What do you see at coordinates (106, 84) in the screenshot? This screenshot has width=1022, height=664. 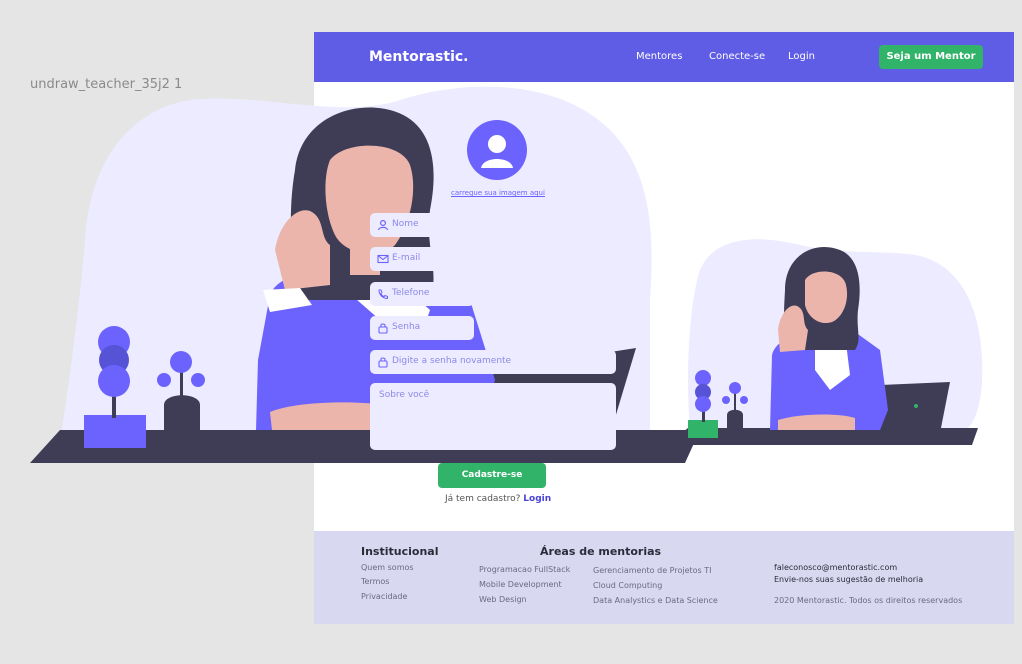 I see `frame-label: undraw_teacher_35j2 1` at bounding box center [106, 84].